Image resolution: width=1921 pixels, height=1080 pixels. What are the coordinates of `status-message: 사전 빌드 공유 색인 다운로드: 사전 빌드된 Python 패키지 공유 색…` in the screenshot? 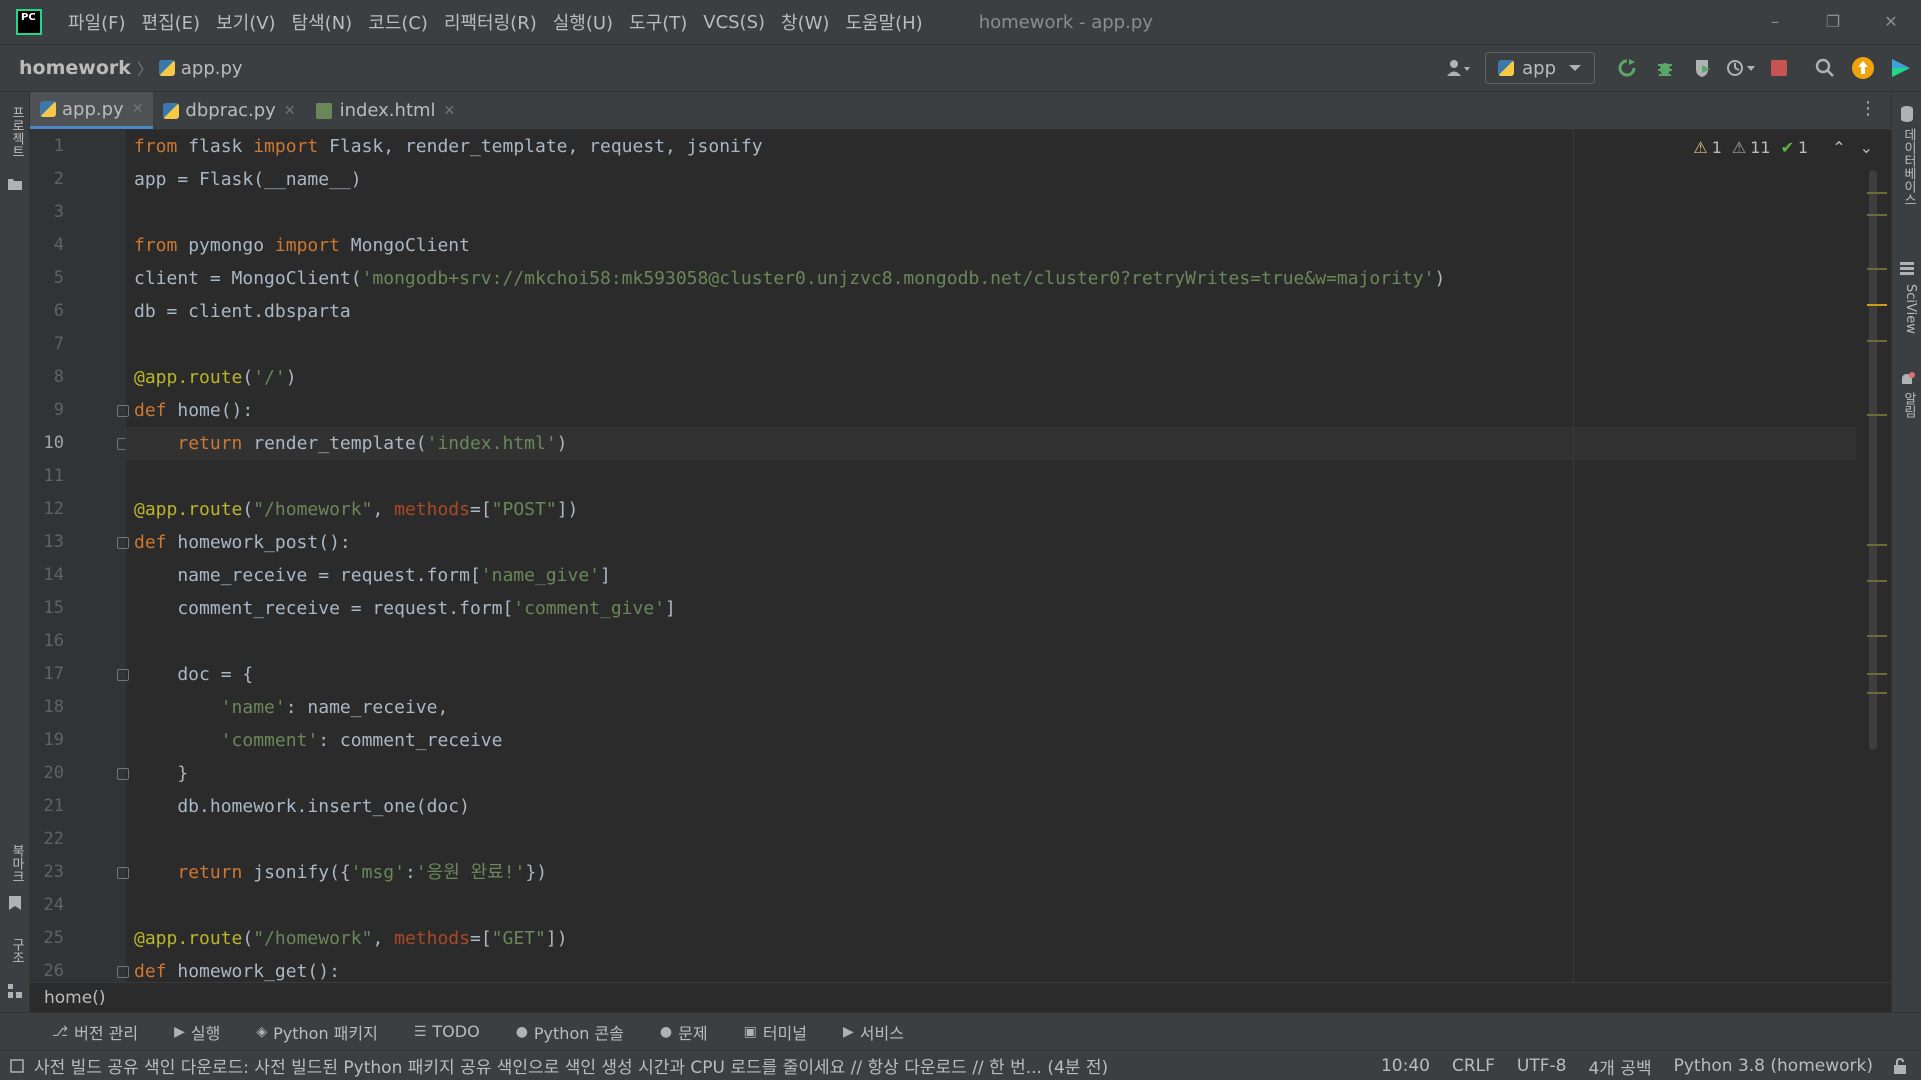 It's located at (571, 1065).